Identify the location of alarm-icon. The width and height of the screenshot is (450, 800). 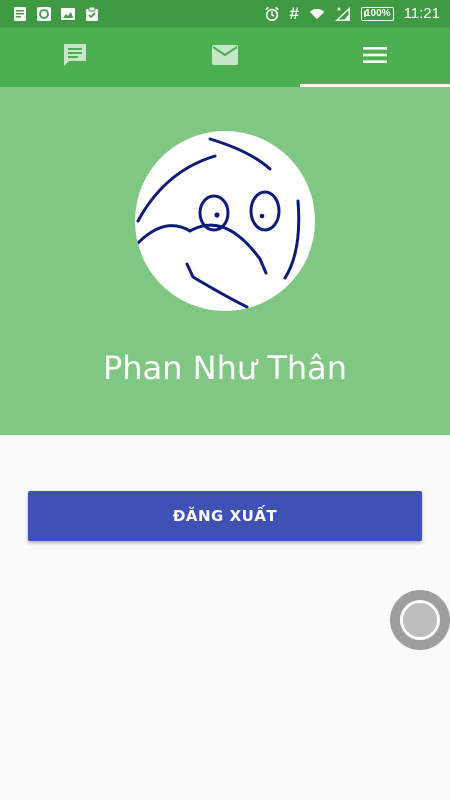
(272, 14).